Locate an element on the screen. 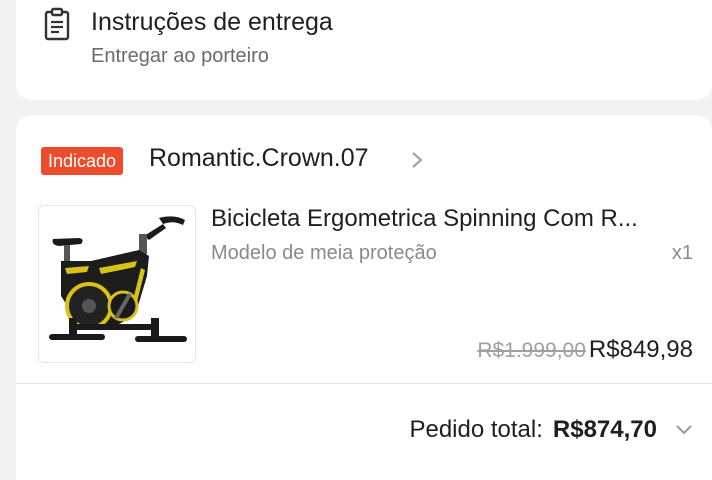 Image resolution: width=712 pixels, height=480 pixels. product-variant: Modelo de meia proteção is located at coordinates (324, 253).